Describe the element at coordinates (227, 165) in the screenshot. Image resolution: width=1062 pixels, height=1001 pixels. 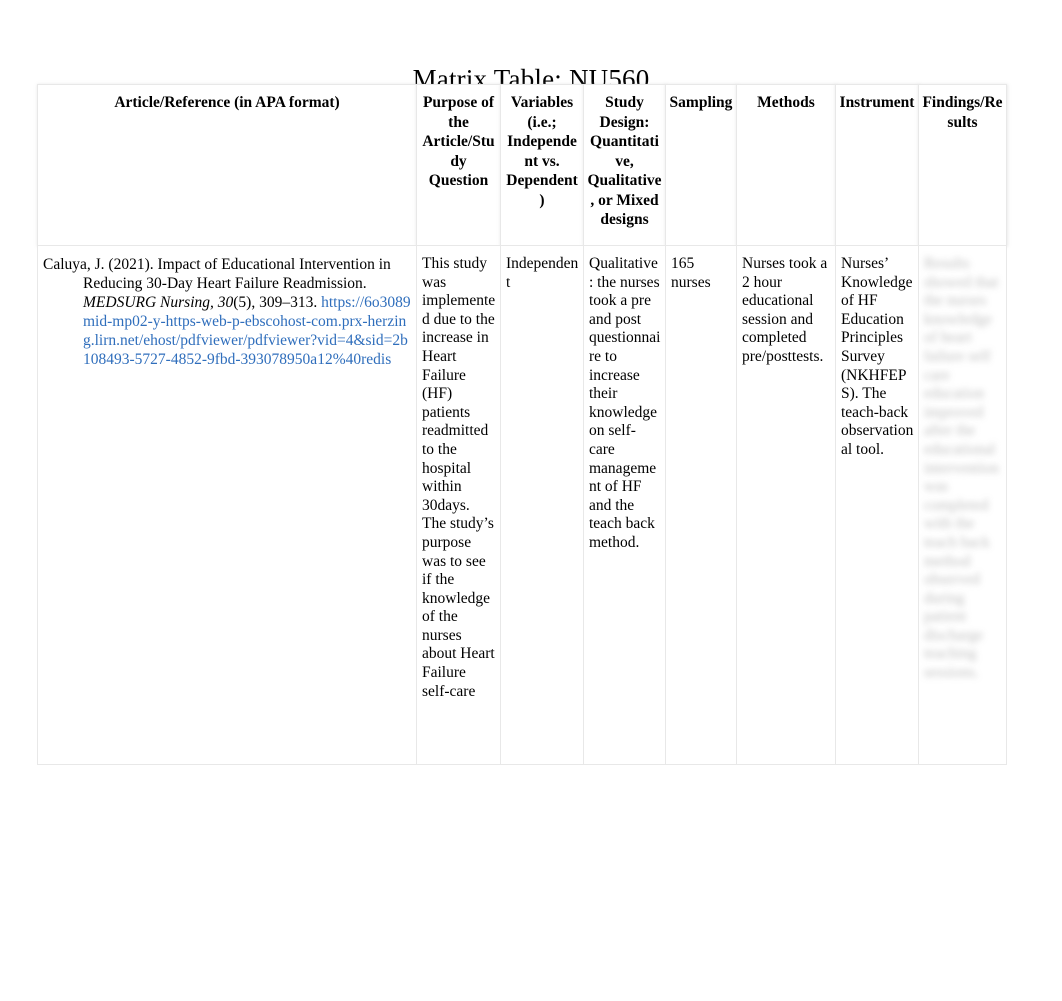
I see `column-header-article: Article/Reference (in APA format)` at that location.